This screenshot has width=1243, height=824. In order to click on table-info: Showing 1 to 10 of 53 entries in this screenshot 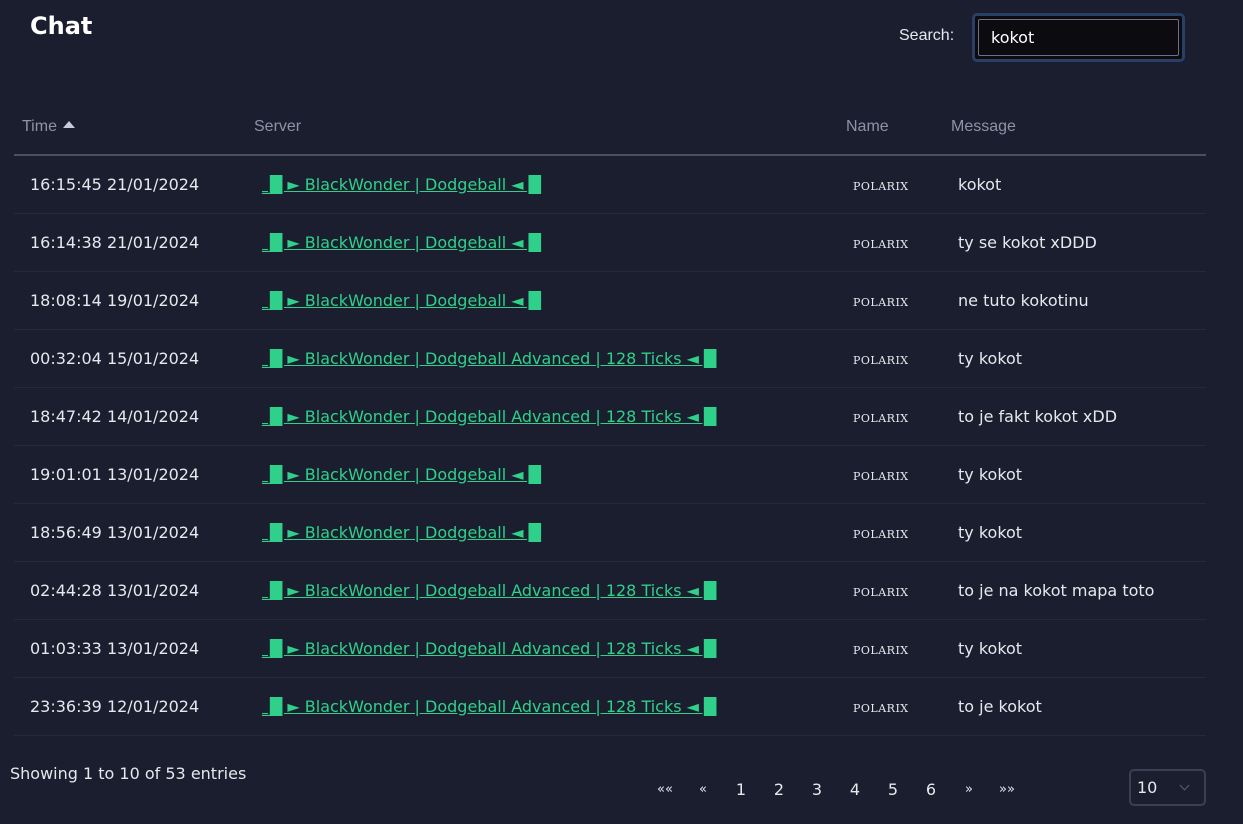, I will do `click(128, 773)`.